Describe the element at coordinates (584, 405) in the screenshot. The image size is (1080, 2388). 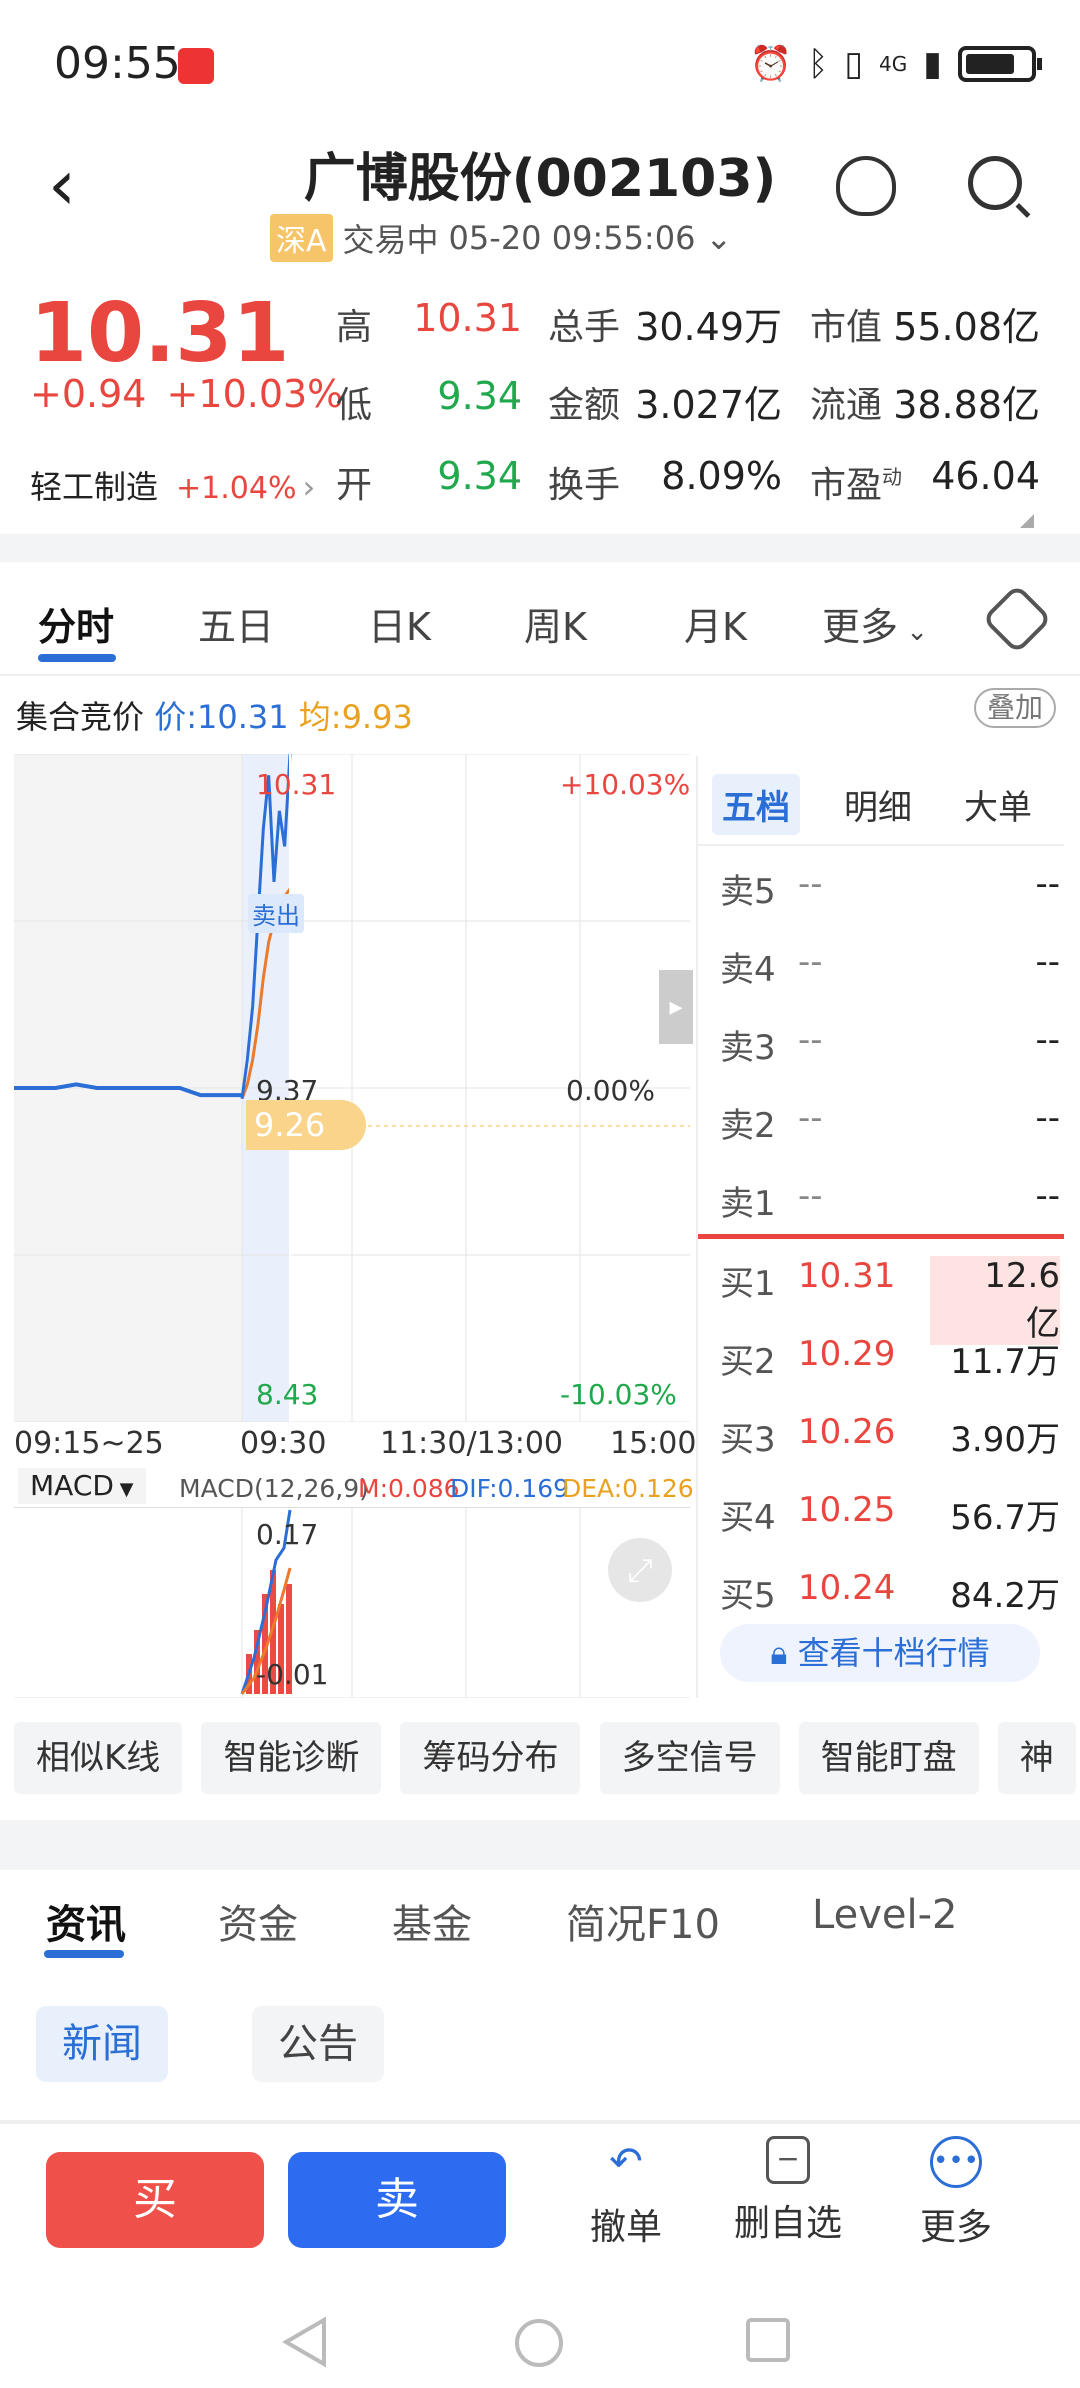
I see `amount-label: 金额` at that location.